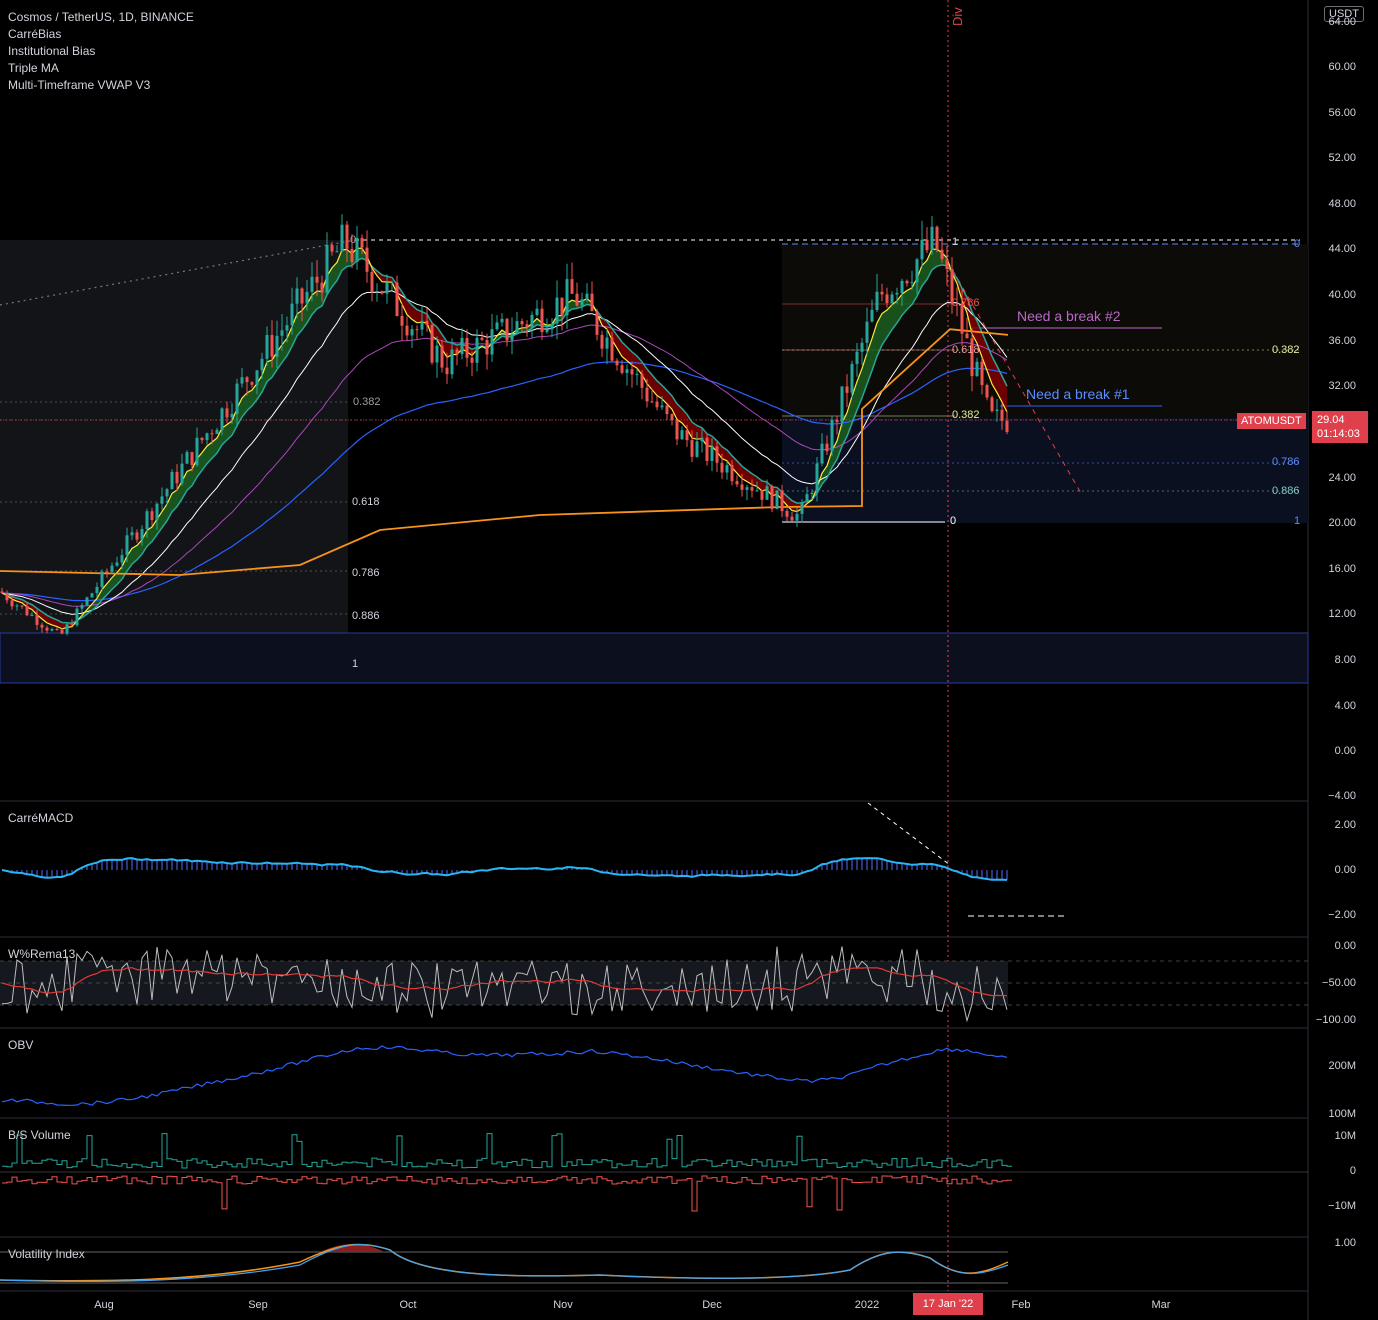  What do you see at coordinates (1078, 394) in the screenshot?
I see `annotation-need-break-1: Need a break #1` at bounding box center [1078, 394].